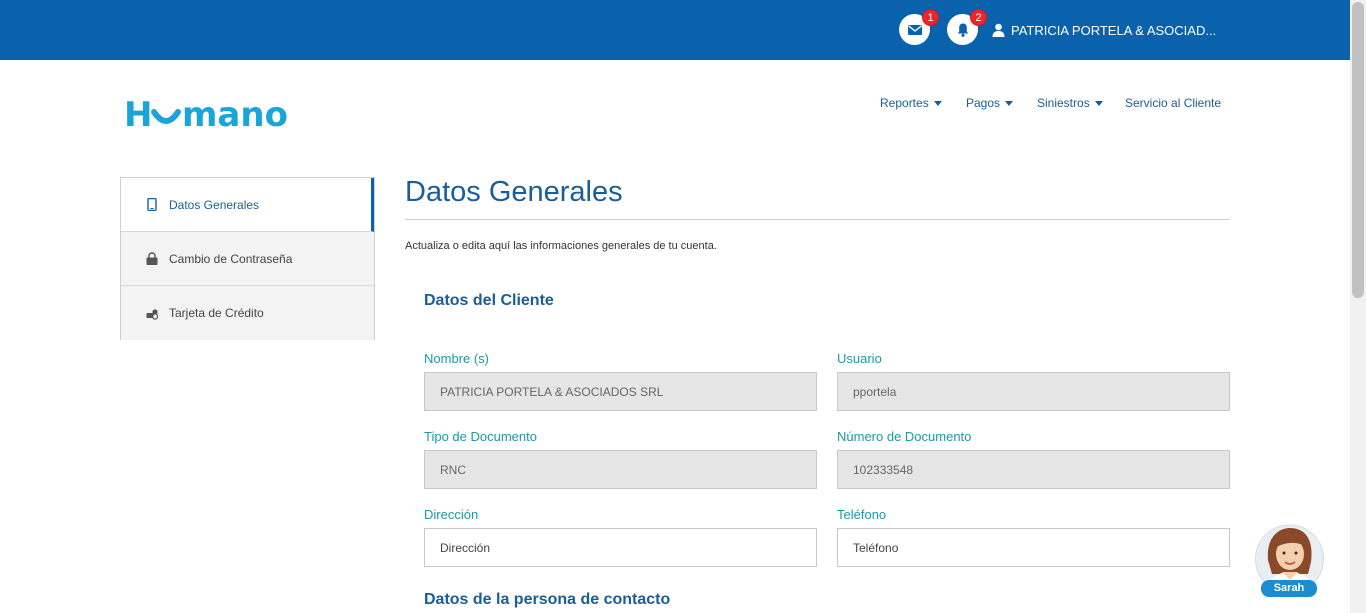 This screenshot has width=1366, height=613. What do you see at coordinates (904, 103) in the screenshot?
I see `nav-reportes-label: Reportes` at bounding box center [904, 103].